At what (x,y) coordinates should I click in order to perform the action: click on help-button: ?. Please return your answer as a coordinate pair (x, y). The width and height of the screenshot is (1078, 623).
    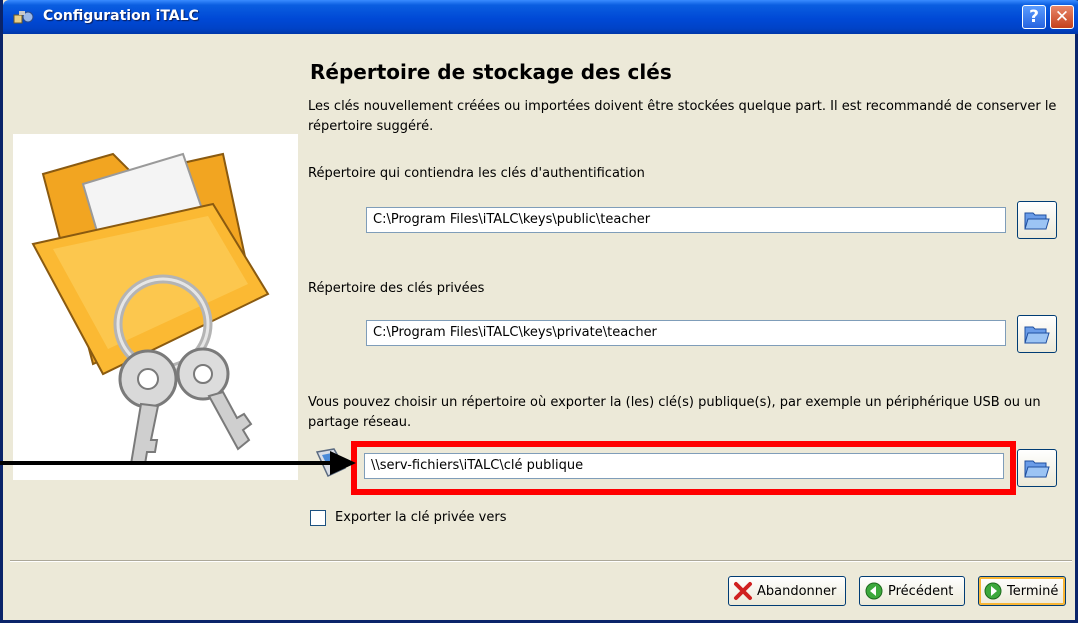
    Looking at the image, I should click on (1034, 17).